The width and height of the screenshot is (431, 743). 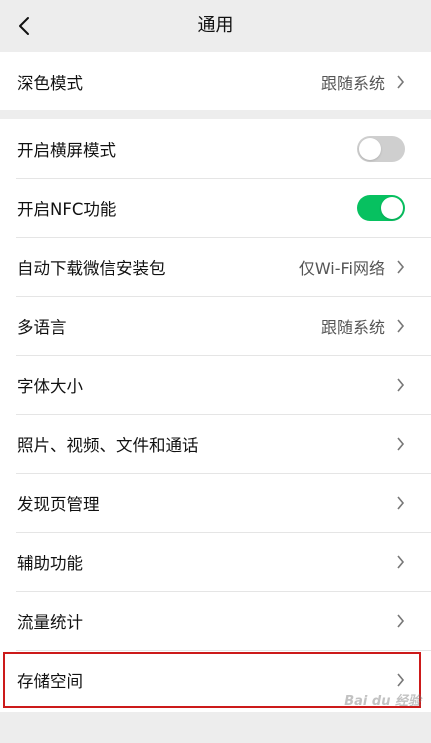 What do you see at coordinates (215, 325) in the screenshot?
I see `setting-language: 多语言 跟随系统` at bounding box center [215, 325].